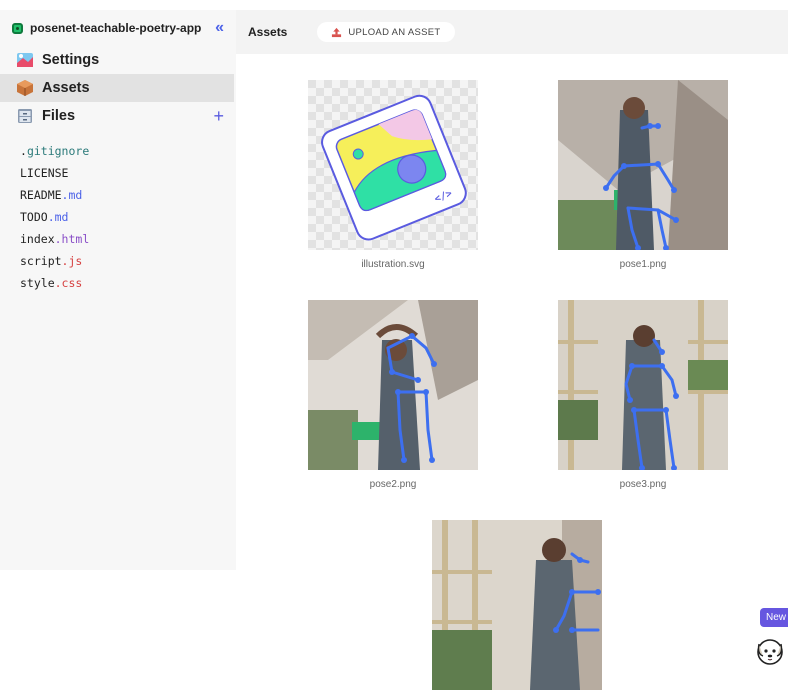 The image size is (788, 699). What do you see at coordinates (118, 261) in the screenshot?
I see `file-item-script: script.js` at bounding box center [118, 261].